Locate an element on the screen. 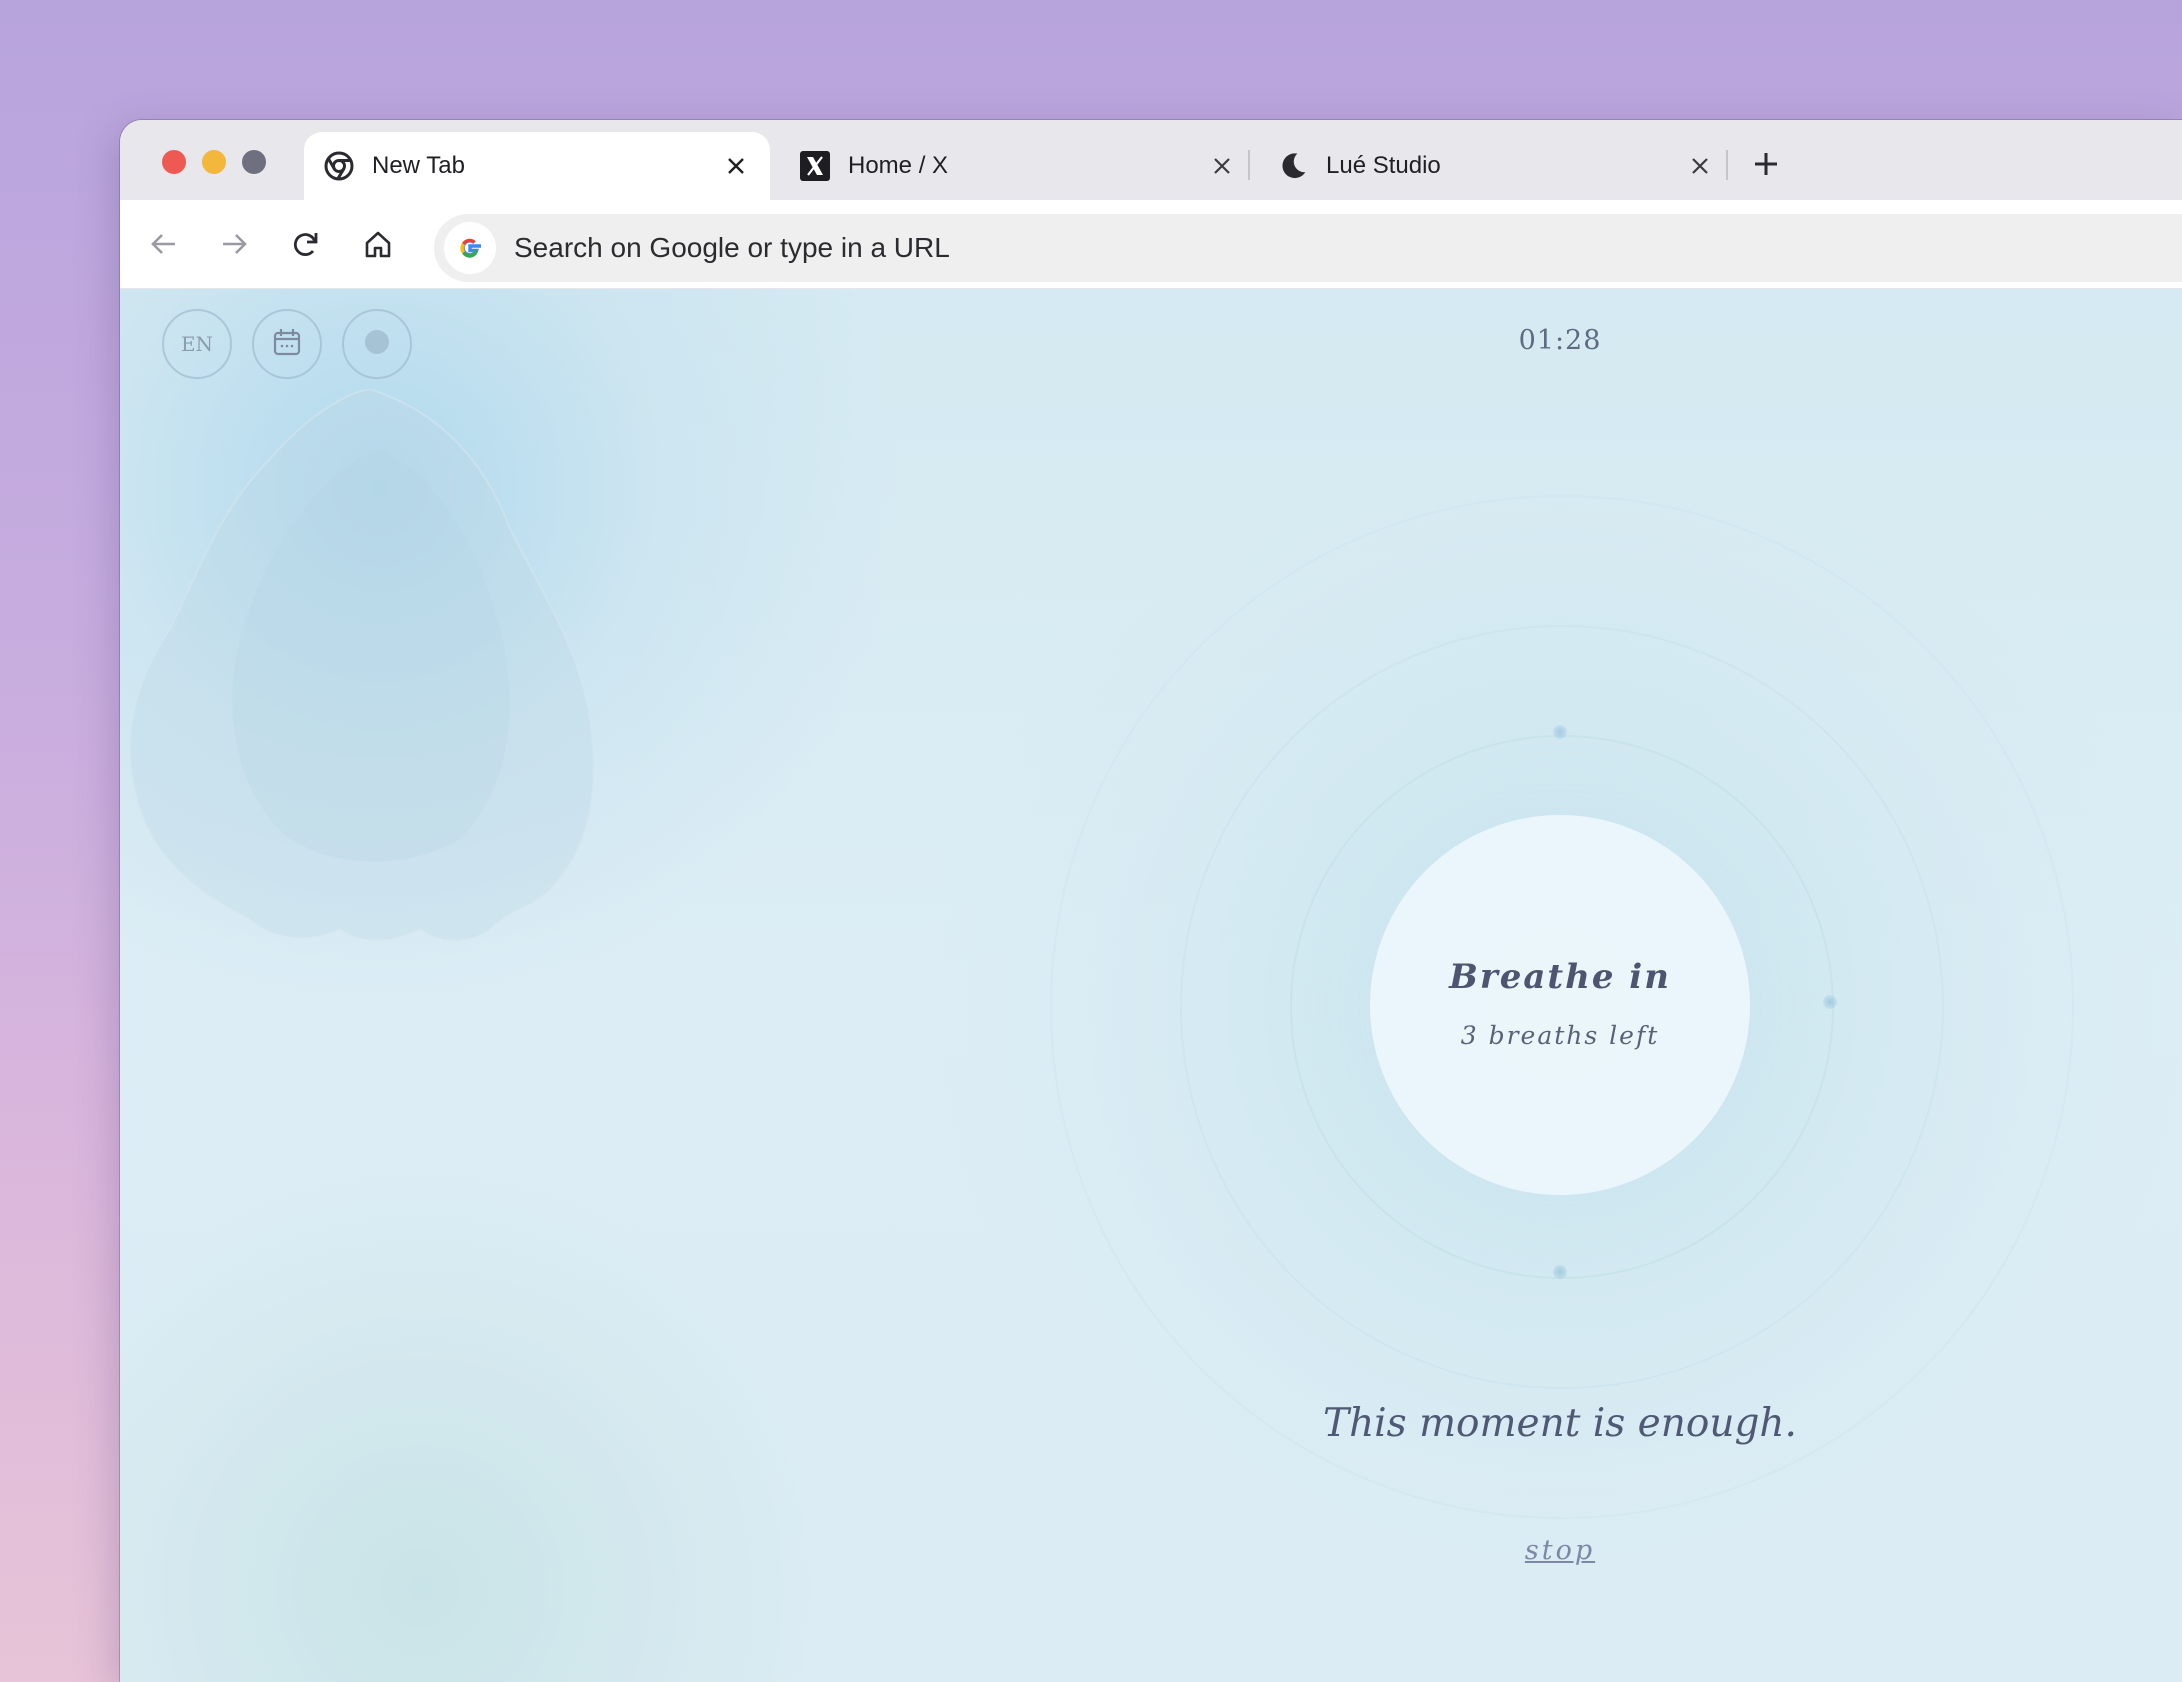 Image resolution: width=2182 pixels, height=1682 pixels. moon-icon is located at coordinates (1293, 166).